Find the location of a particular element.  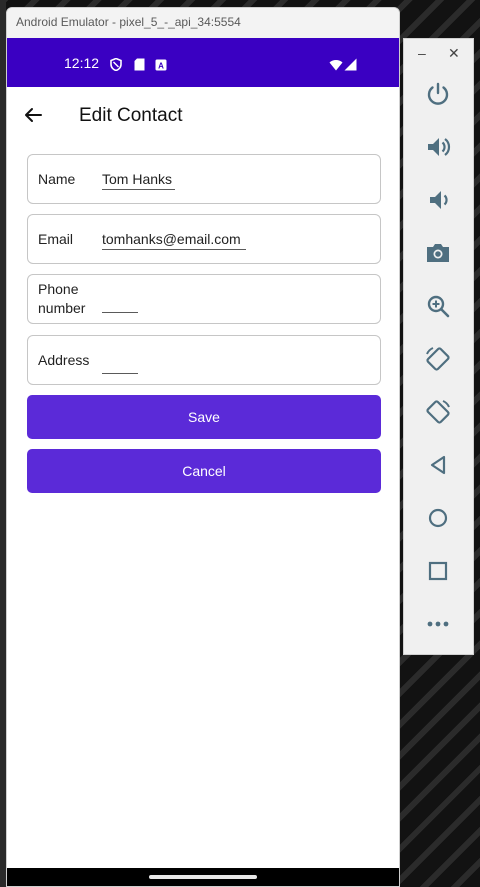

status-bar: 12:12 A is located at coordinates (203, 62).